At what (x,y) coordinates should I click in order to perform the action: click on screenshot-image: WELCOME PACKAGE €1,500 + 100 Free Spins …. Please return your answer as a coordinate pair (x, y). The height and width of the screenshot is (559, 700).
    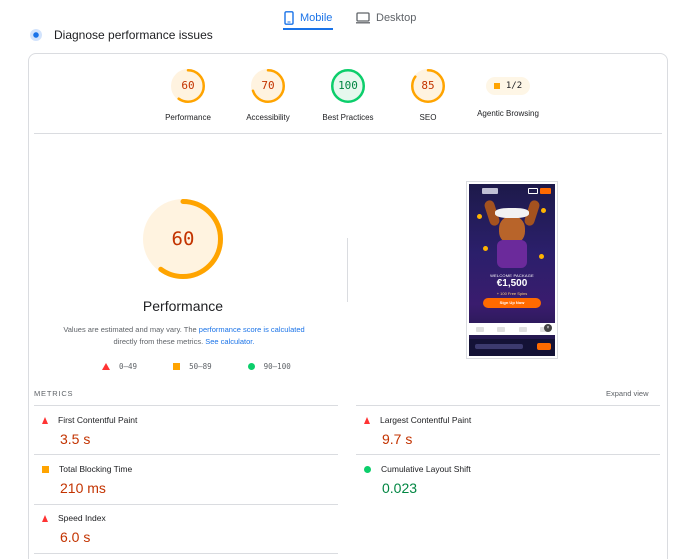
    Looking at the image, I should click on (512, 270).